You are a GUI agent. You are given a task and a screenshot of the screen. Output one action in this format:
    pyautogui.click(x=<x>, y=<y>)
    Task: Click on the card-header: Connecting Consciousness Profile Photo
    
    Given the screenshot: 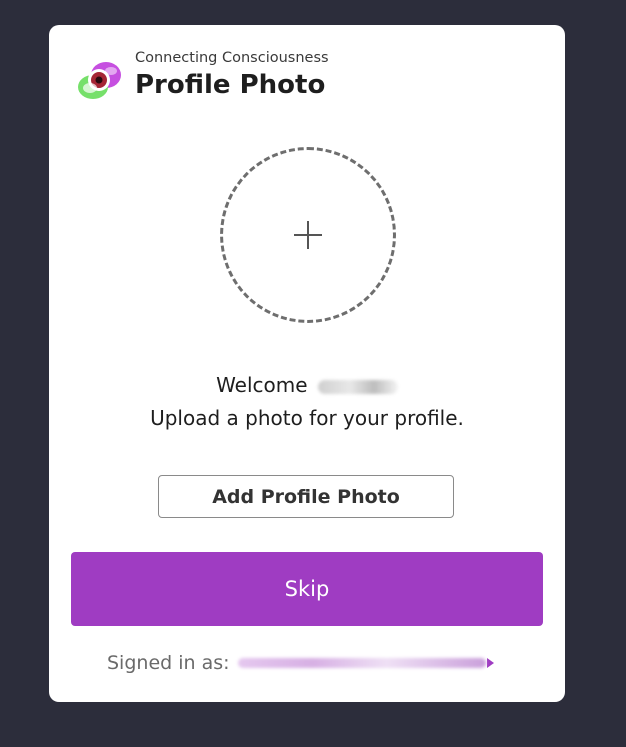 What is the action you would take?
    pyautogui.click(x=202, y=77)
    